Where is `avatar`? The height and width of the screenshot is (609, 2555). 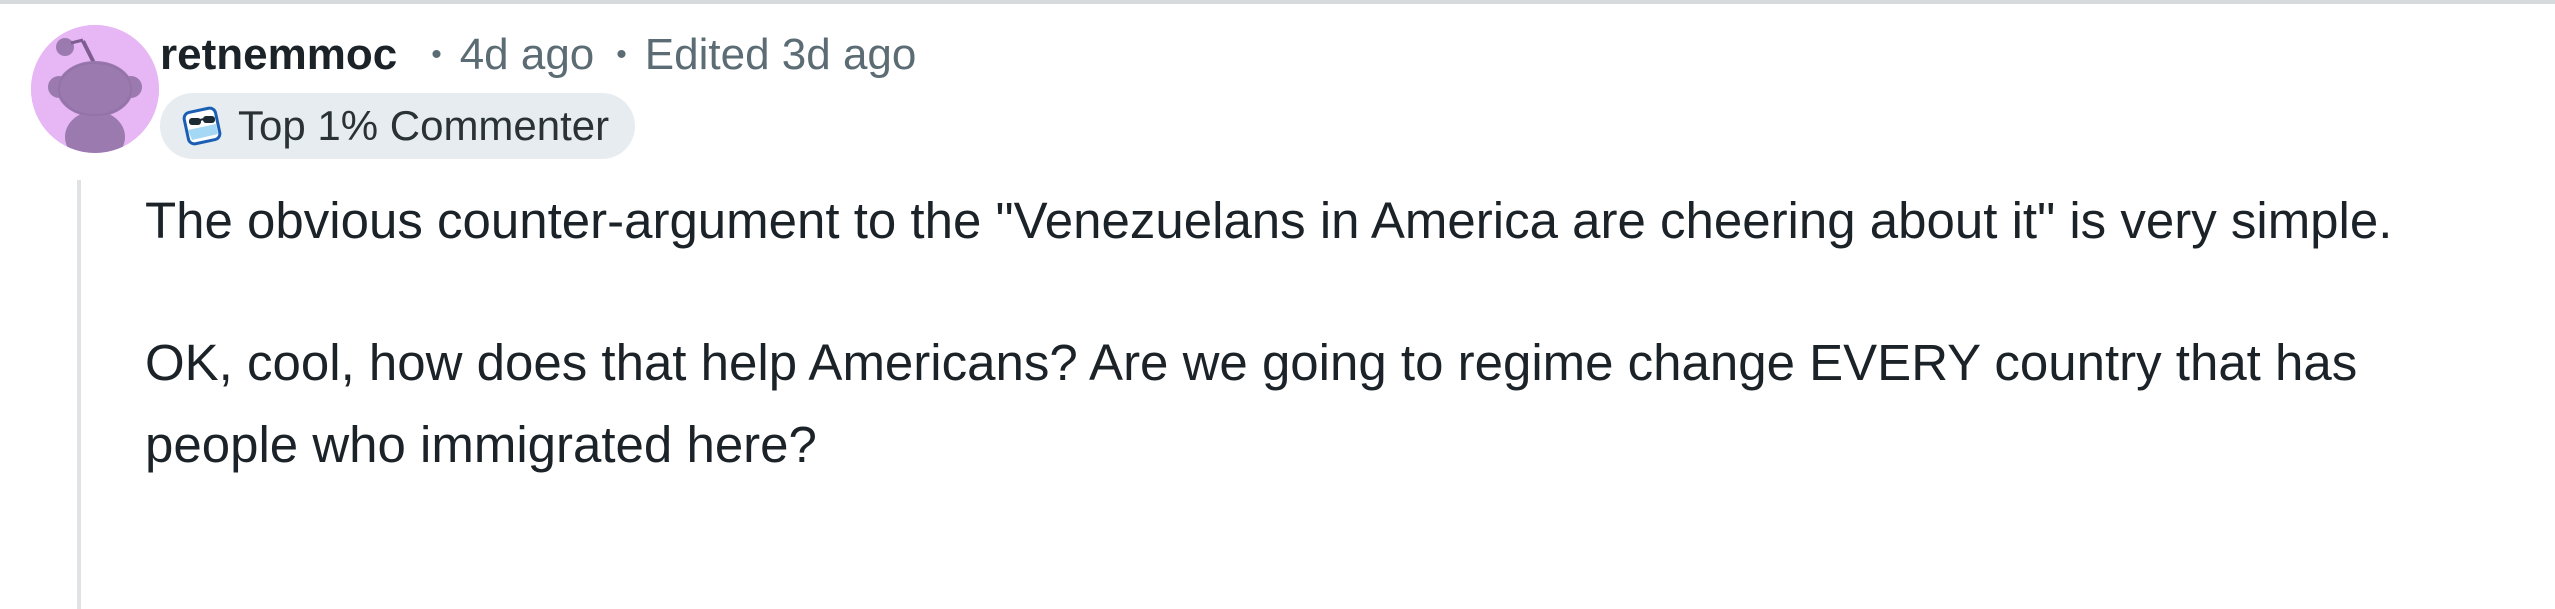
avatar is located at coordinates (95, 89).